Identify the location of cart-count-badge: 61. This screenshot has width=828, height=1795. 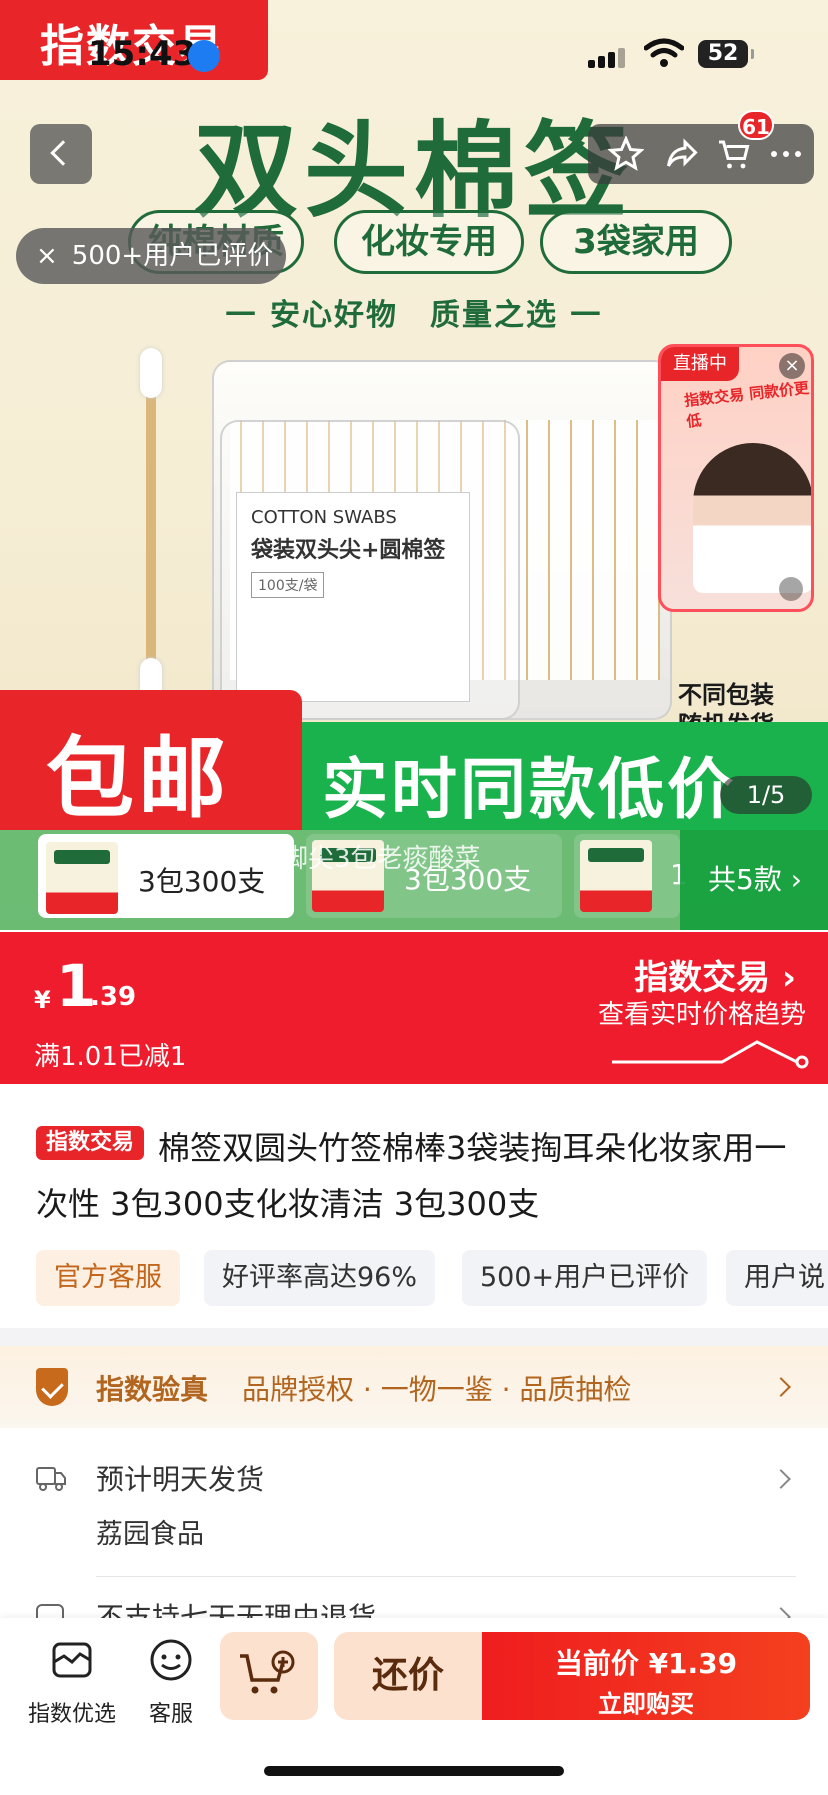
(756, 125).